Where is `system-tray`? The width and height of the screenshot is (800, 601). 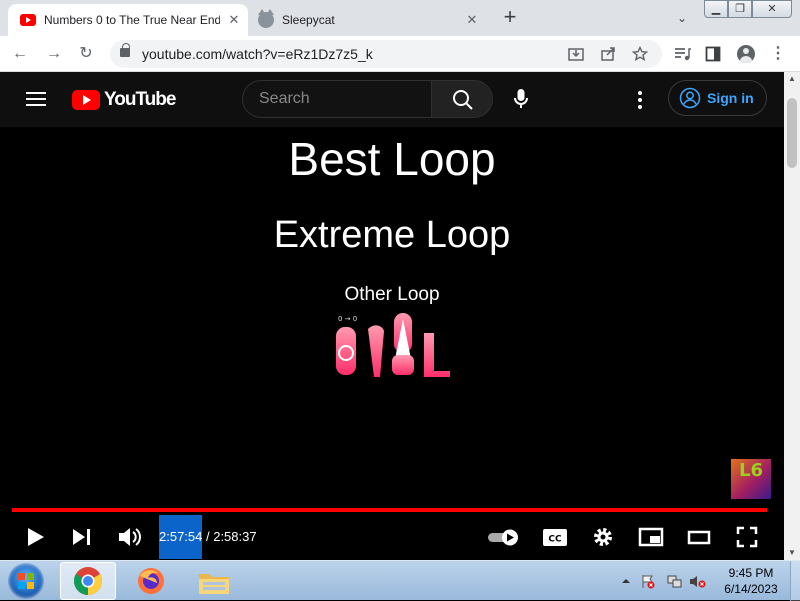
system-tray is located at coordinates (666, 583).